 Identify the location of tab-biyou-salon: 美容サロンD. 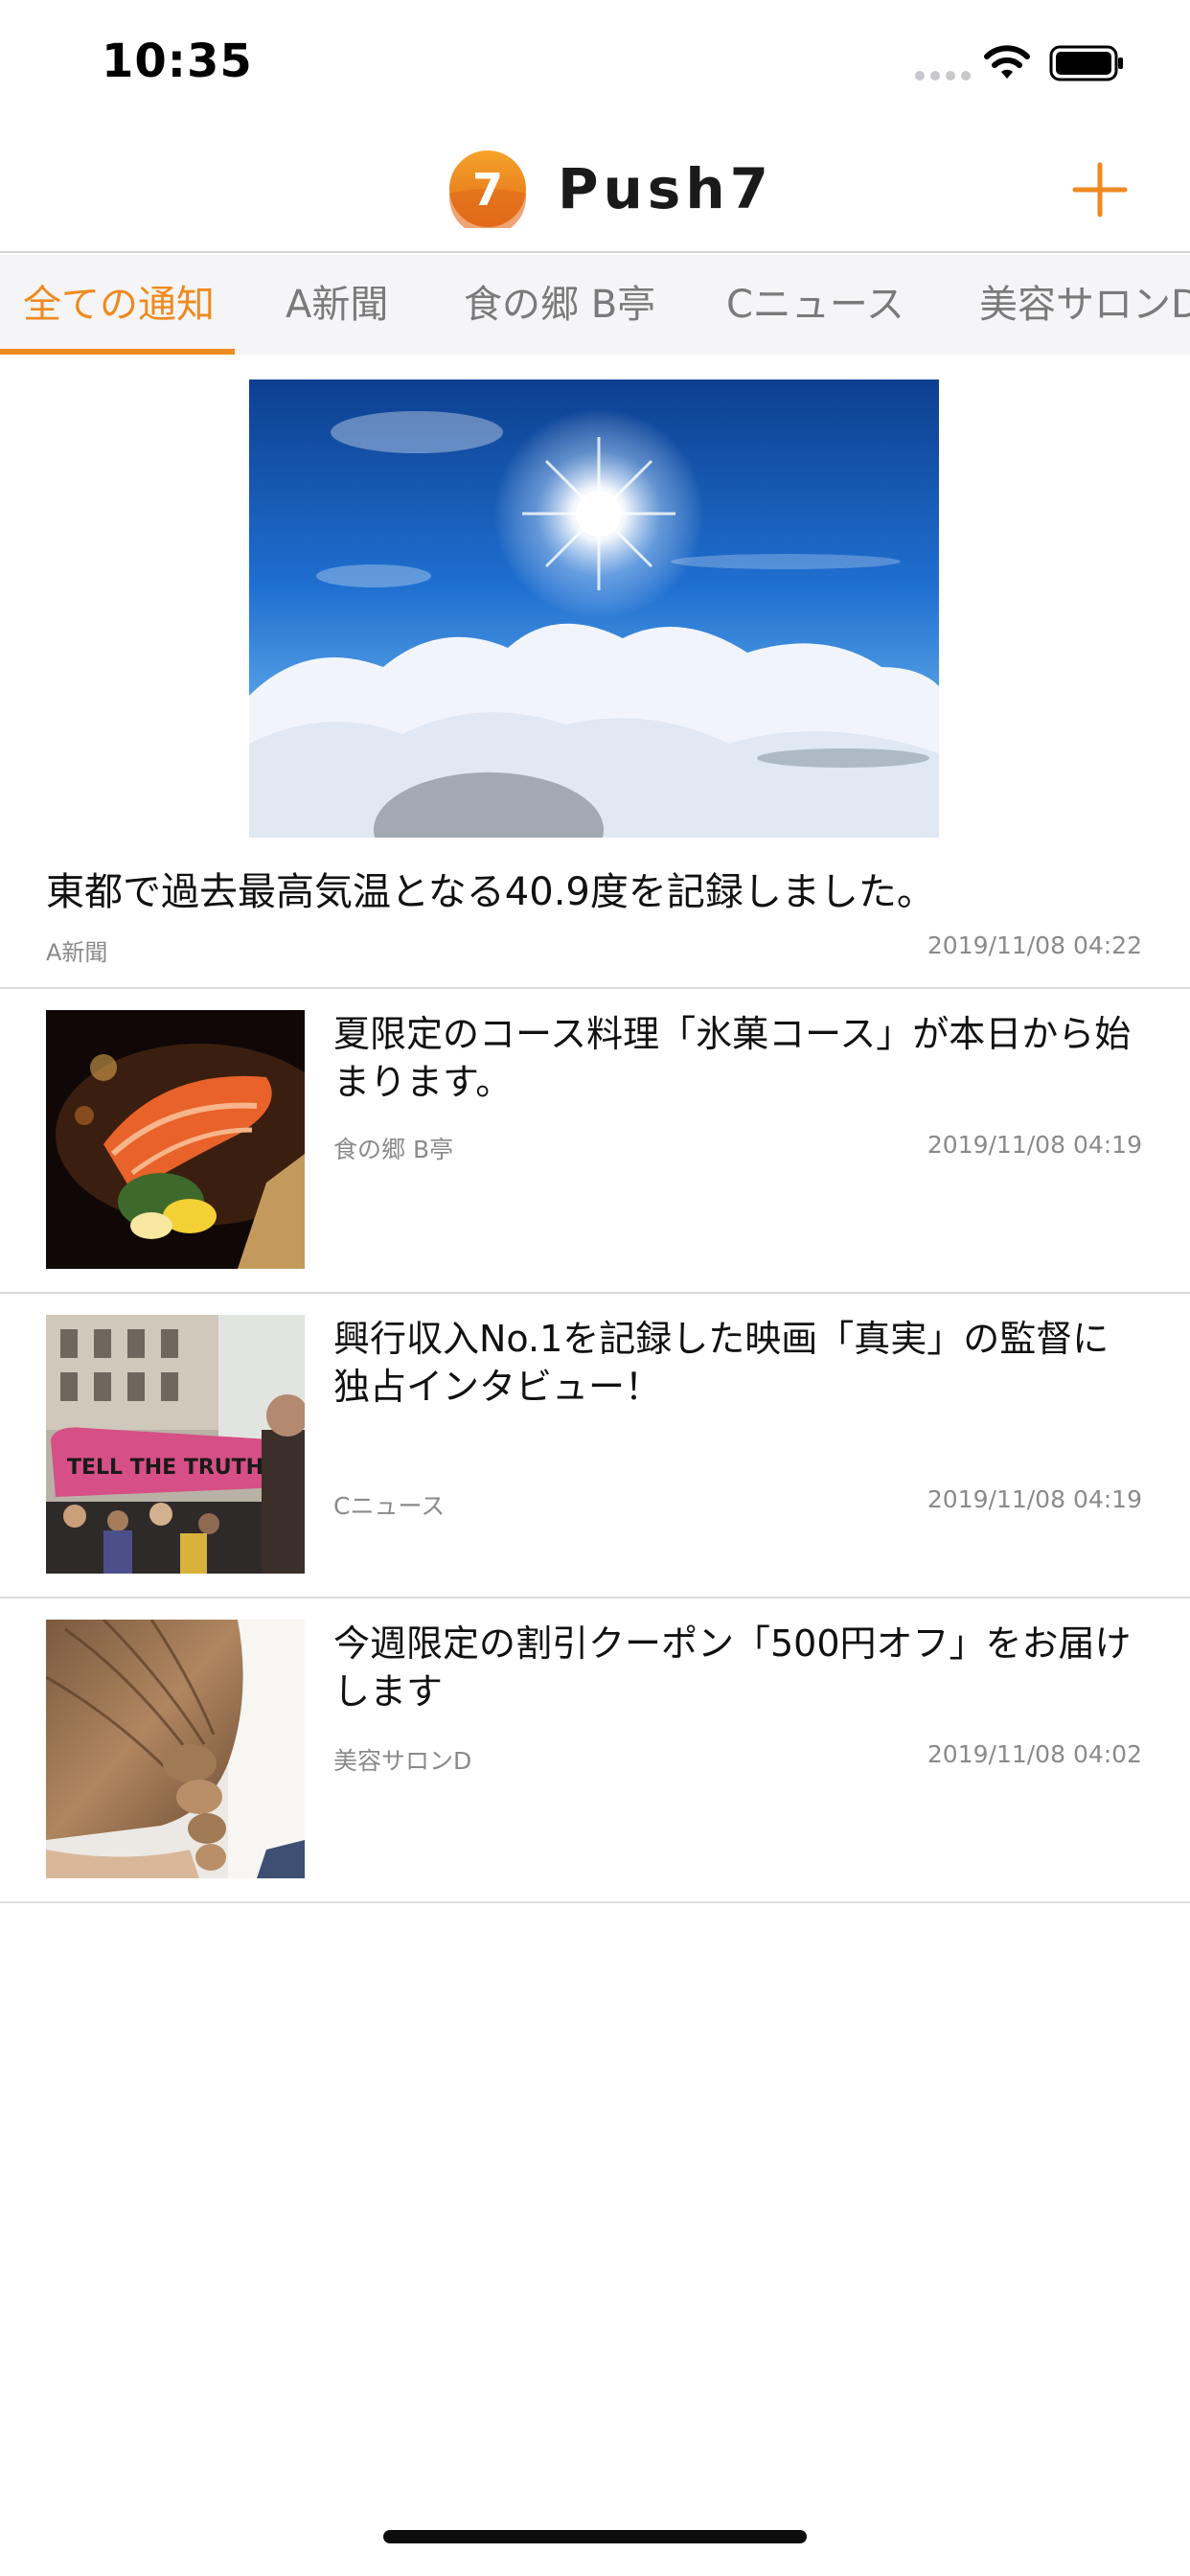
(1084, 305).